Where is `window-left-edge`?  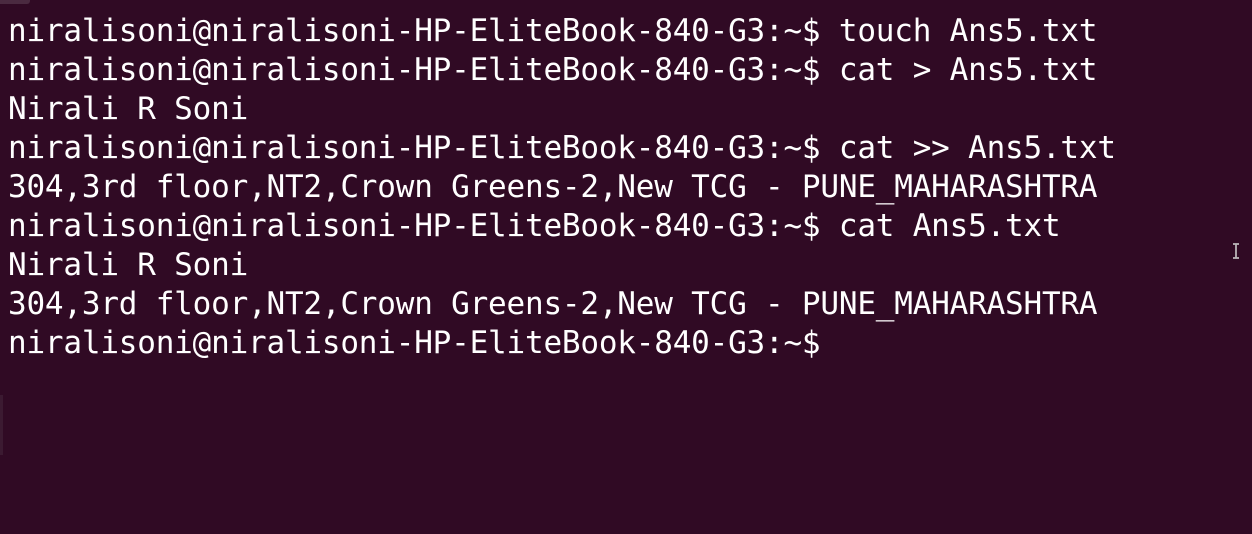 window-left-edge is located at coordinates (1, 425).